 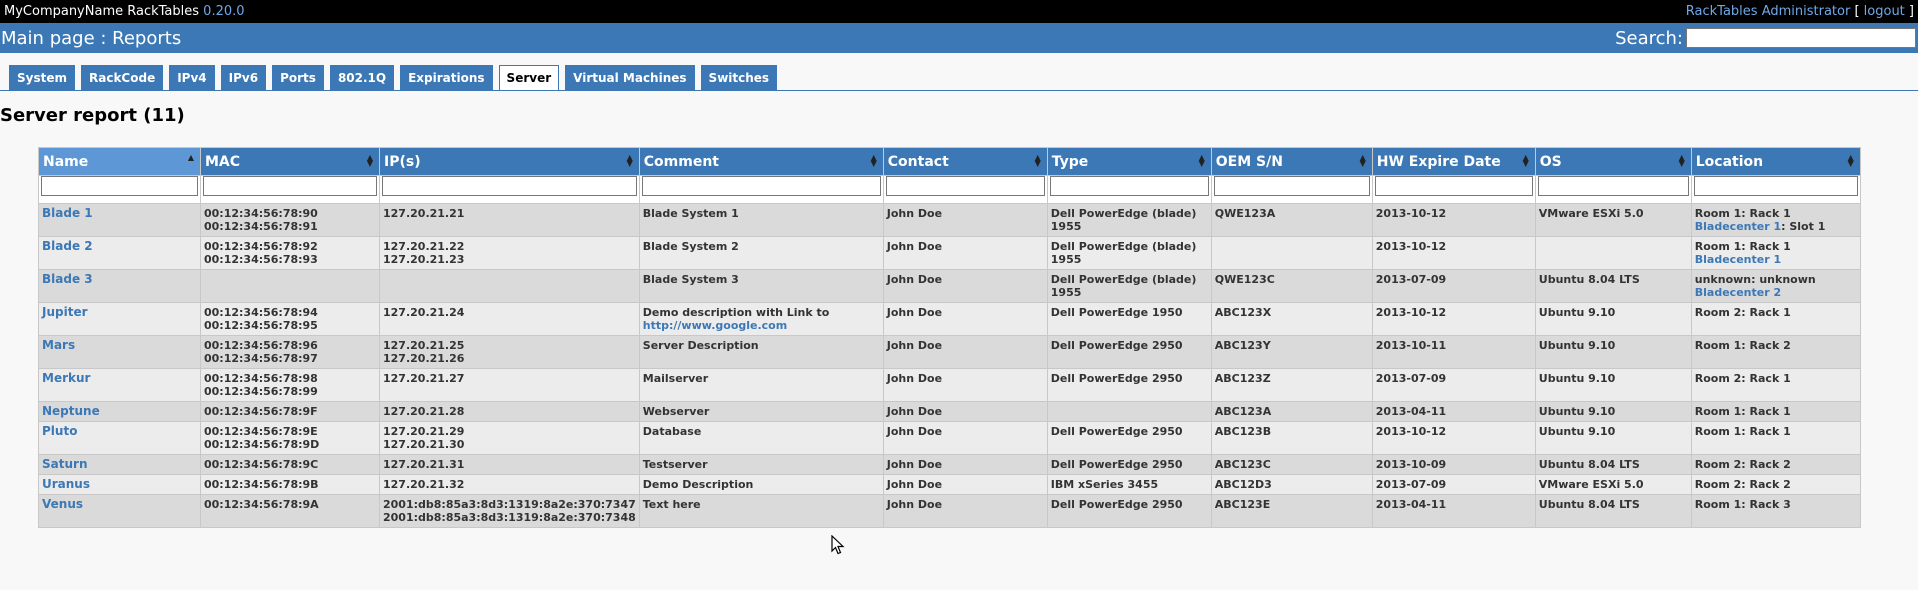 What do you see at coordinates (71, 411) in the screenshot?
I see `object-link: Neptune` at bounding box center [71, 411].